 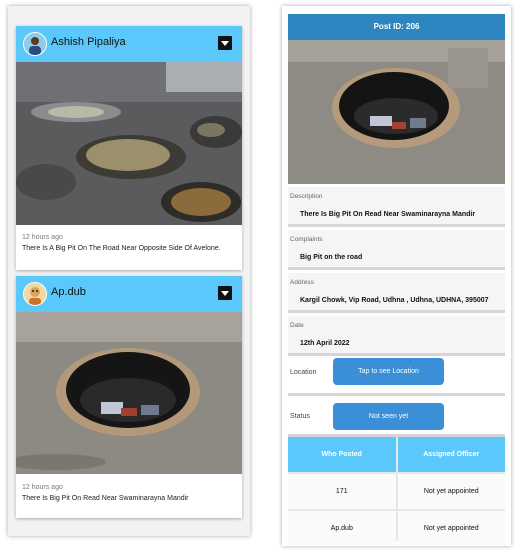 I want to click on complaints-field: Complaints Big Pit on the road, so click(x=396, y=250).